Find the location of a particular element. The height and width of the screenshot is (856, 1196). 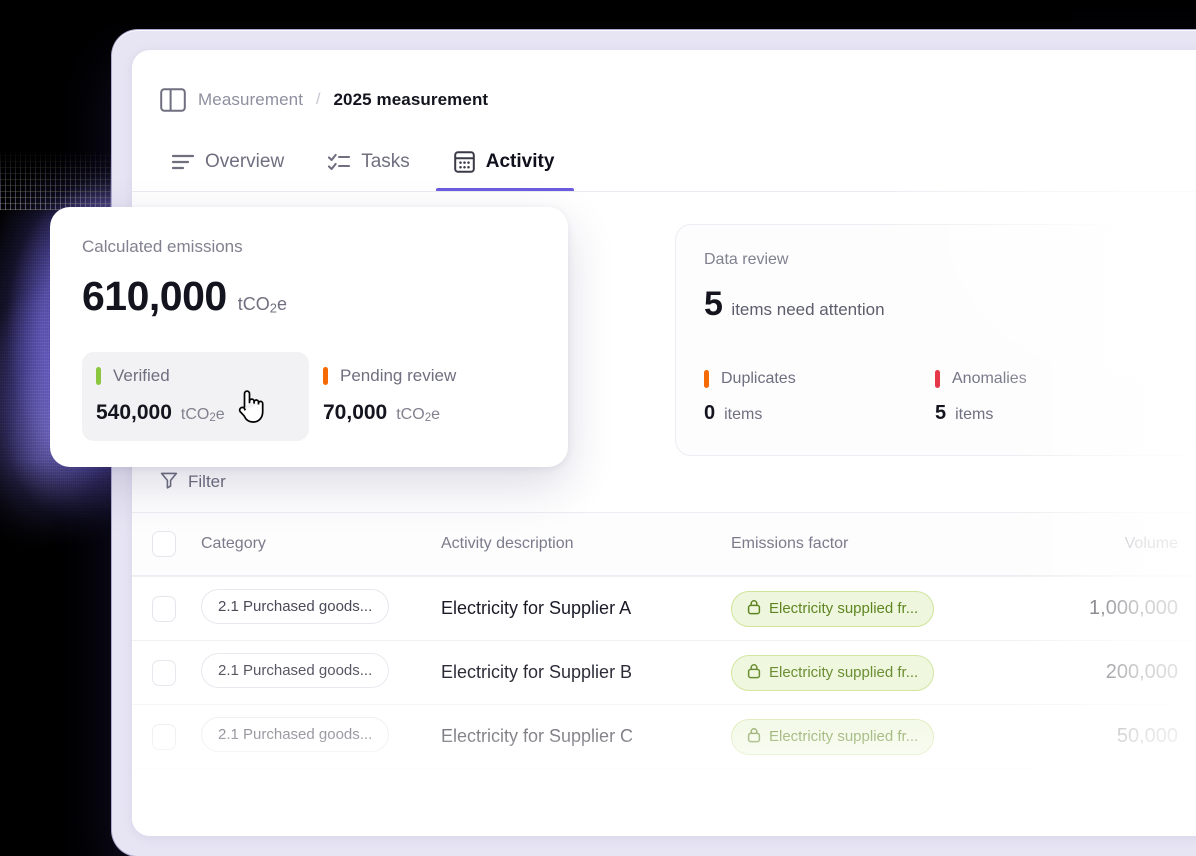

tab-overview: Overview is located at coordinates (229, 171).